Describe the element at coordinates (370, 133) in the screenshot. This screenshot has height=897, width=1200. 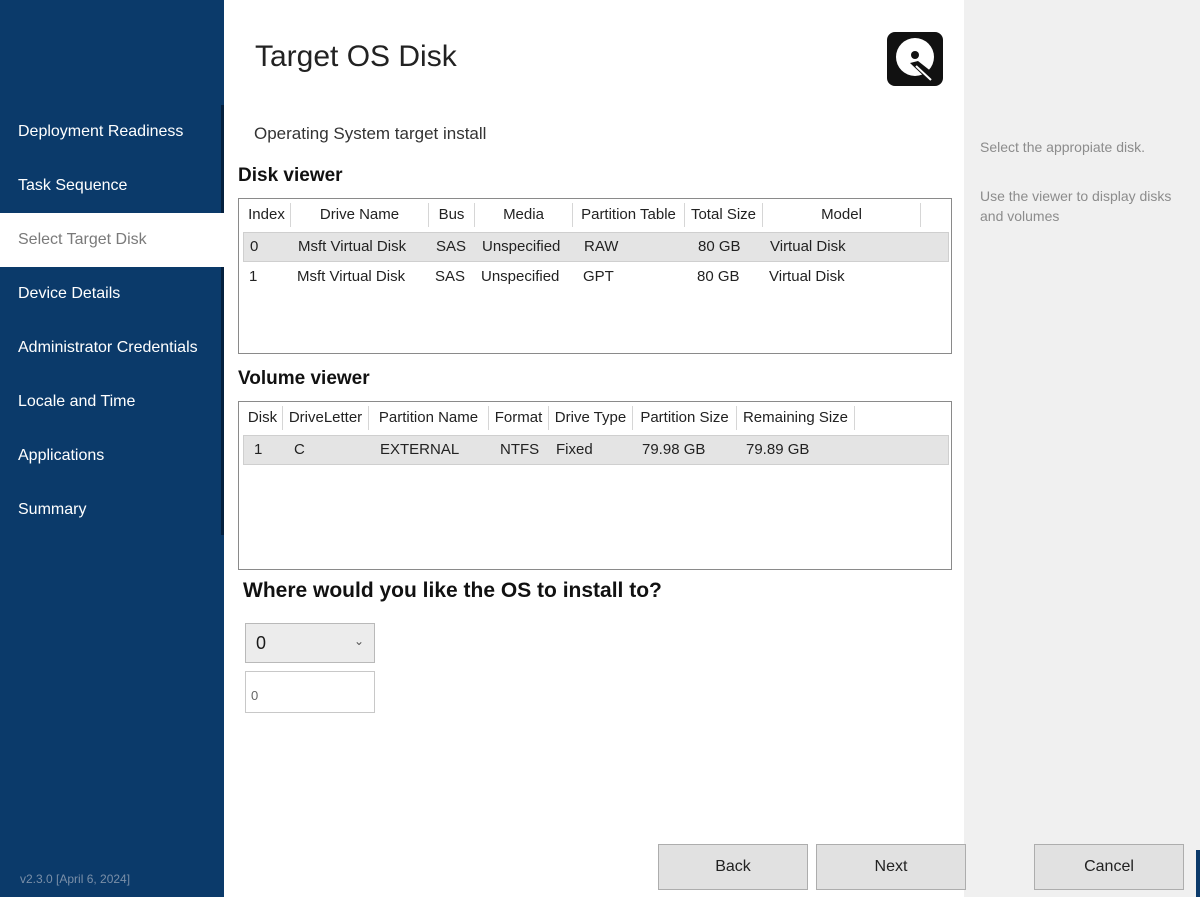
I see `page-subtitle: Operating System target install` at that location.